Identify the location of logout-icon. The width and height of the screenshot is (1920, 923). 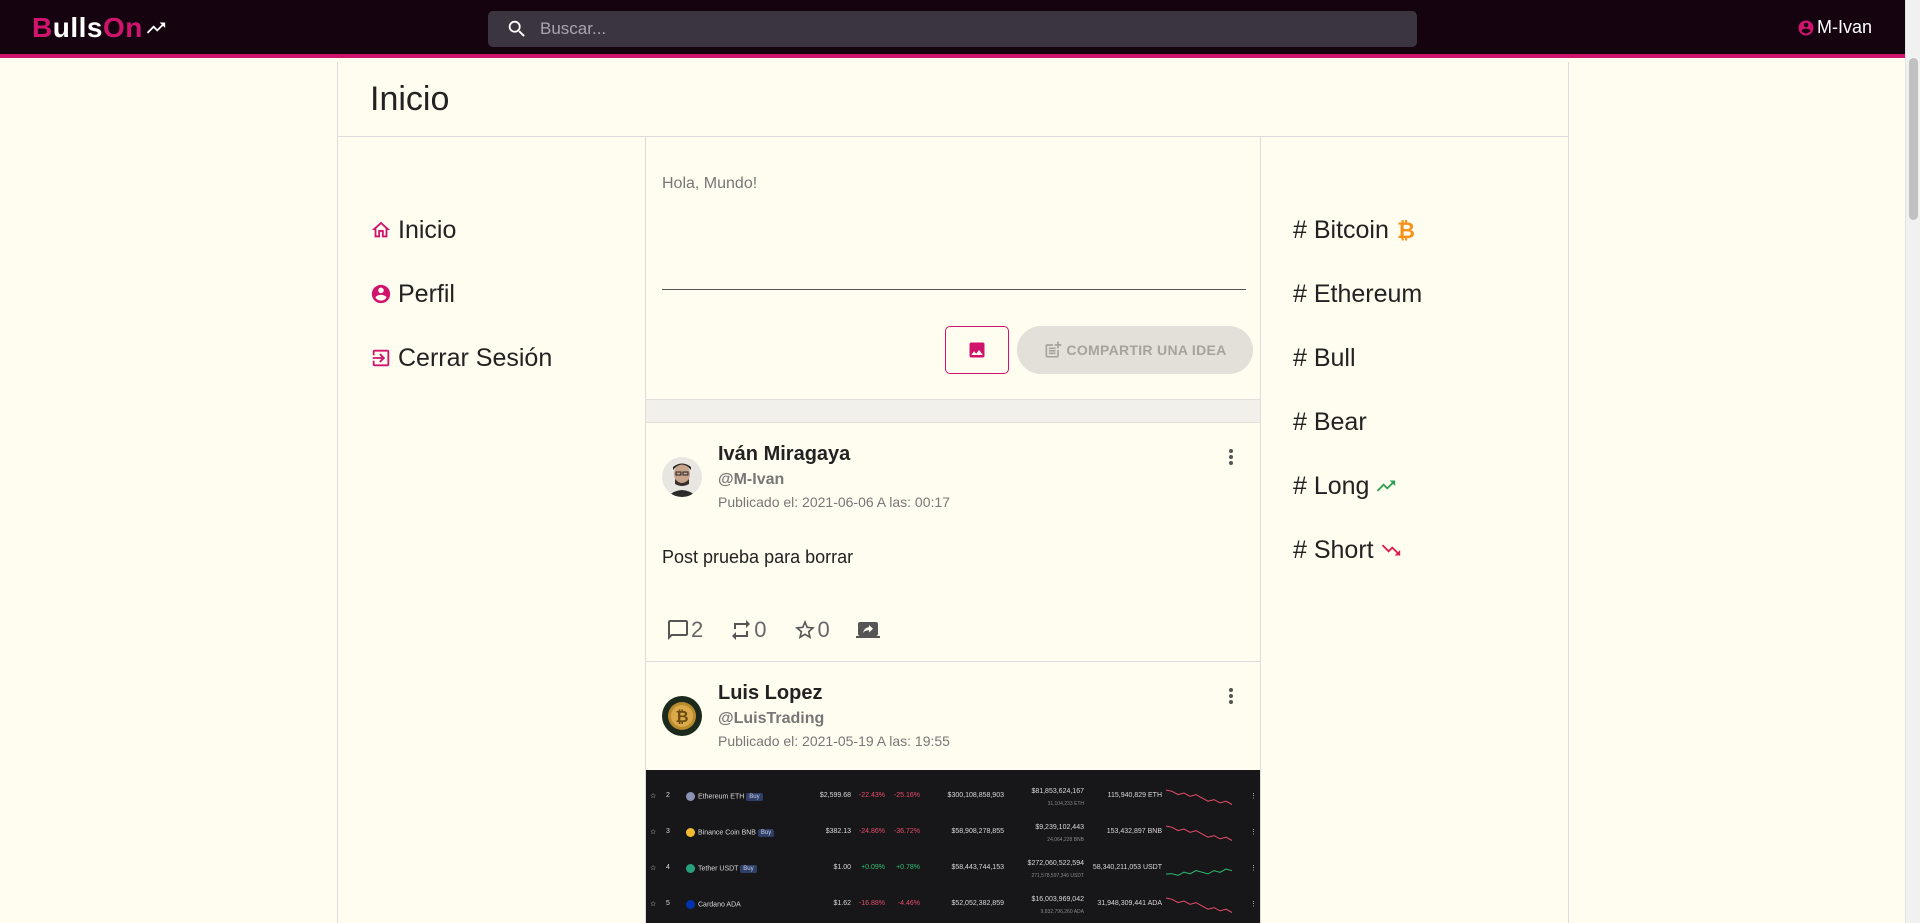
(381, 358).